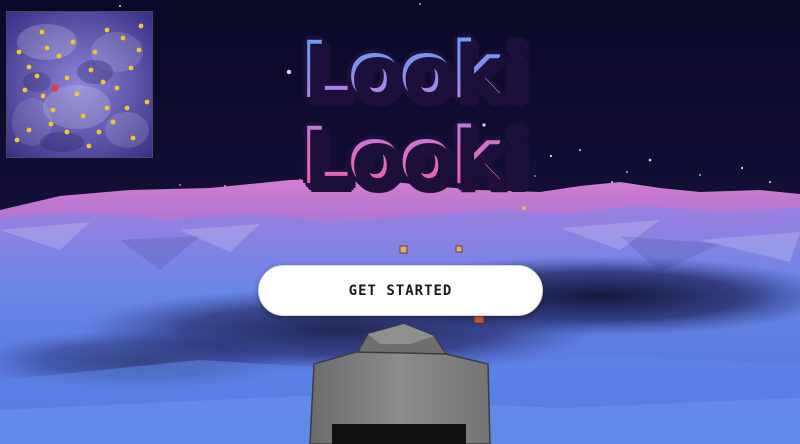 The width and height of the screenshot is (800, 444). What do you see at coordinates (400, 290) in the screenshot?
I see `get-started-button: GET STARTED` at bounding box center [400, 290].